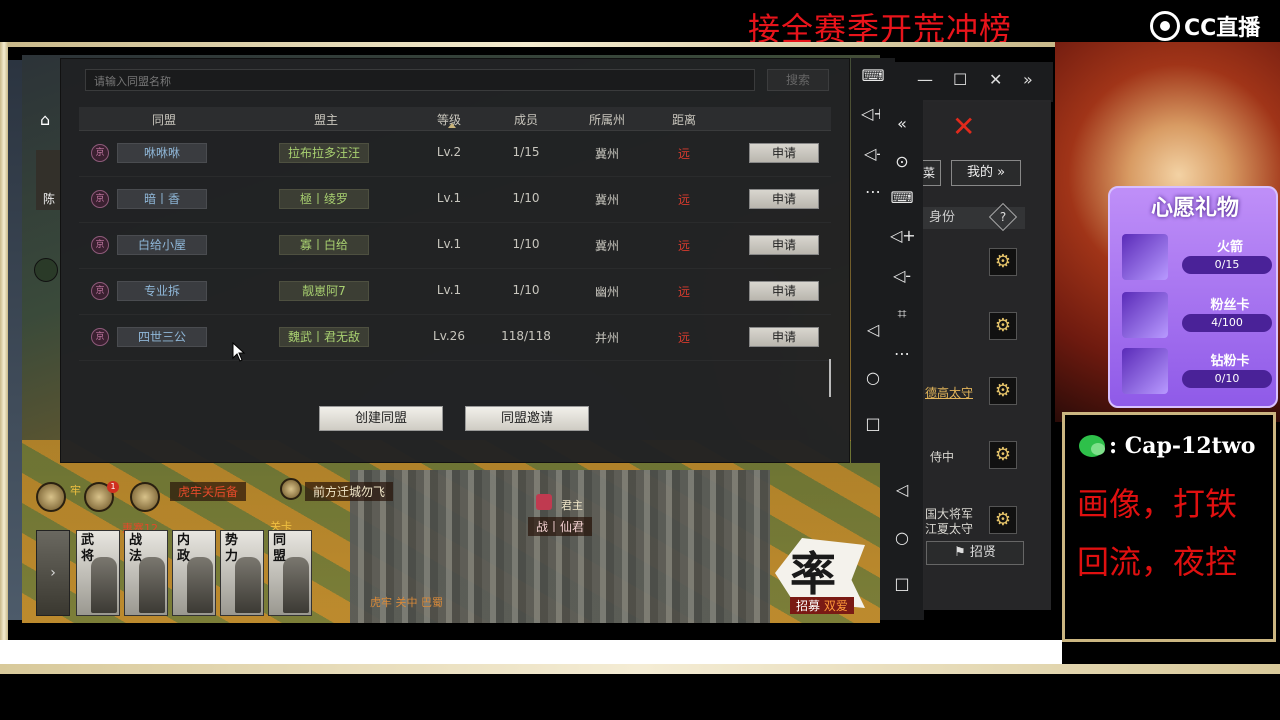 Image resolution: width=1280 pixels, height=720 pixels. I want to click on eagle-icon, so click(145, 497).